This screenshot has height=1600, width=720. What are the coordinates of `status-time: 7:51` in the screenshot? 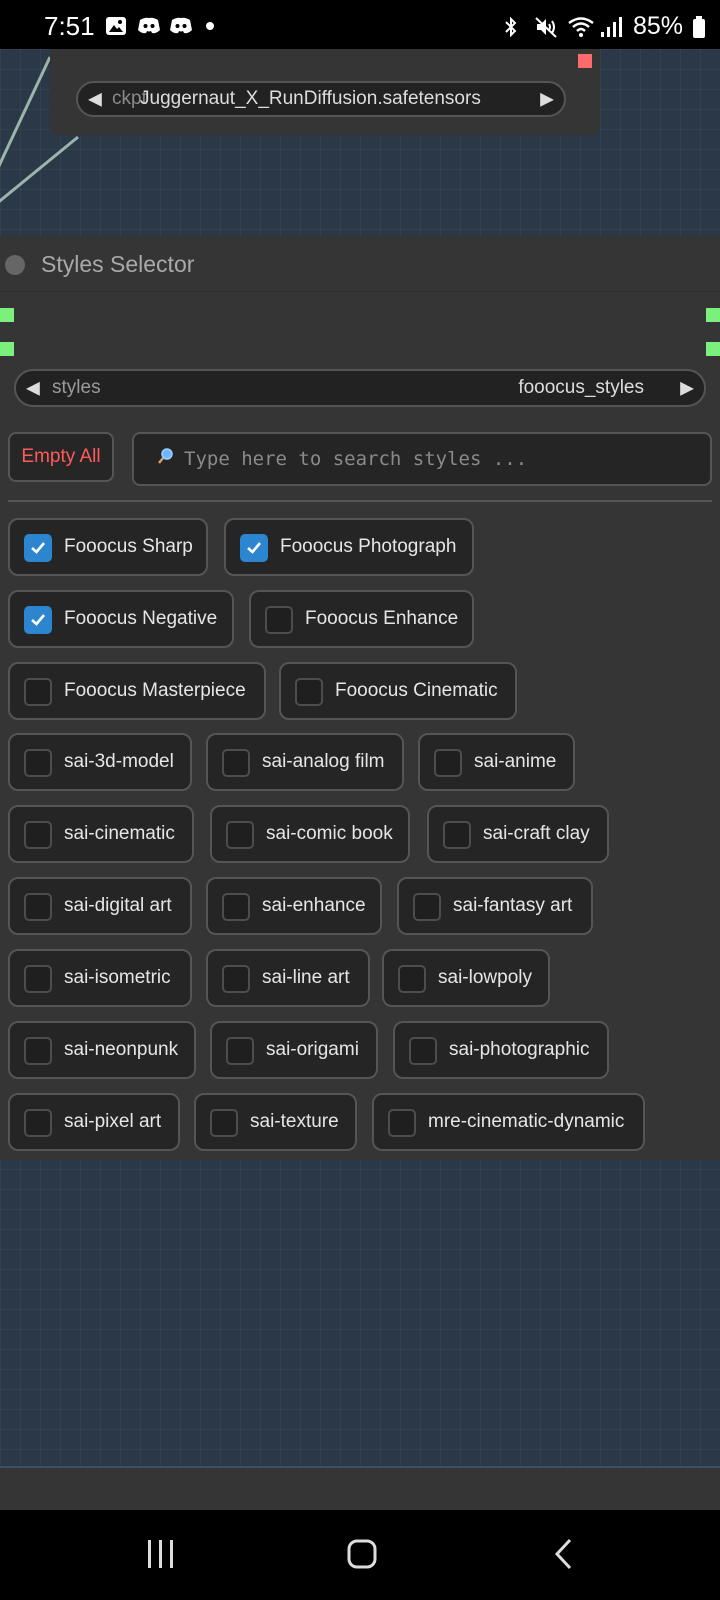 It's located at (69, 26).